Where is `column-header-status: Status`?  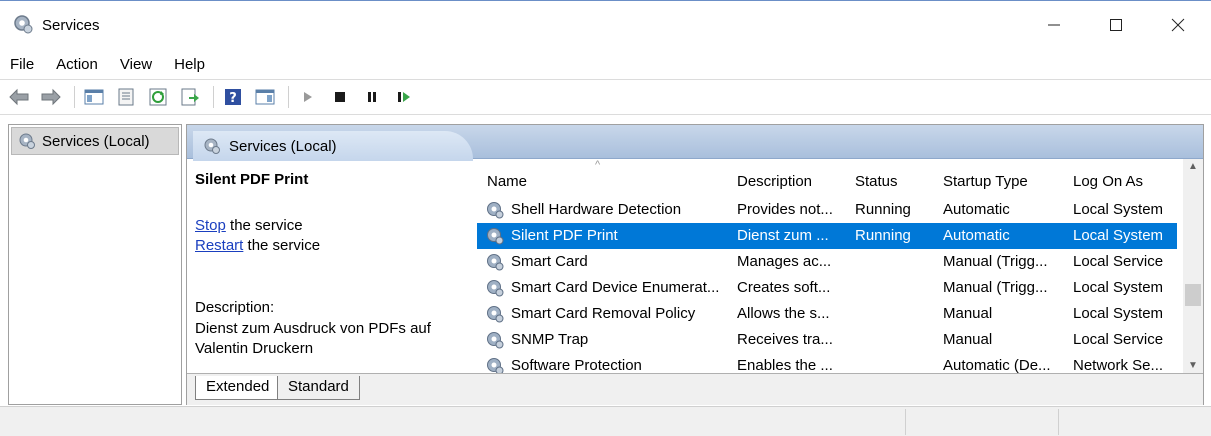
column-header-status: Status is located at coordinates (876, 181).